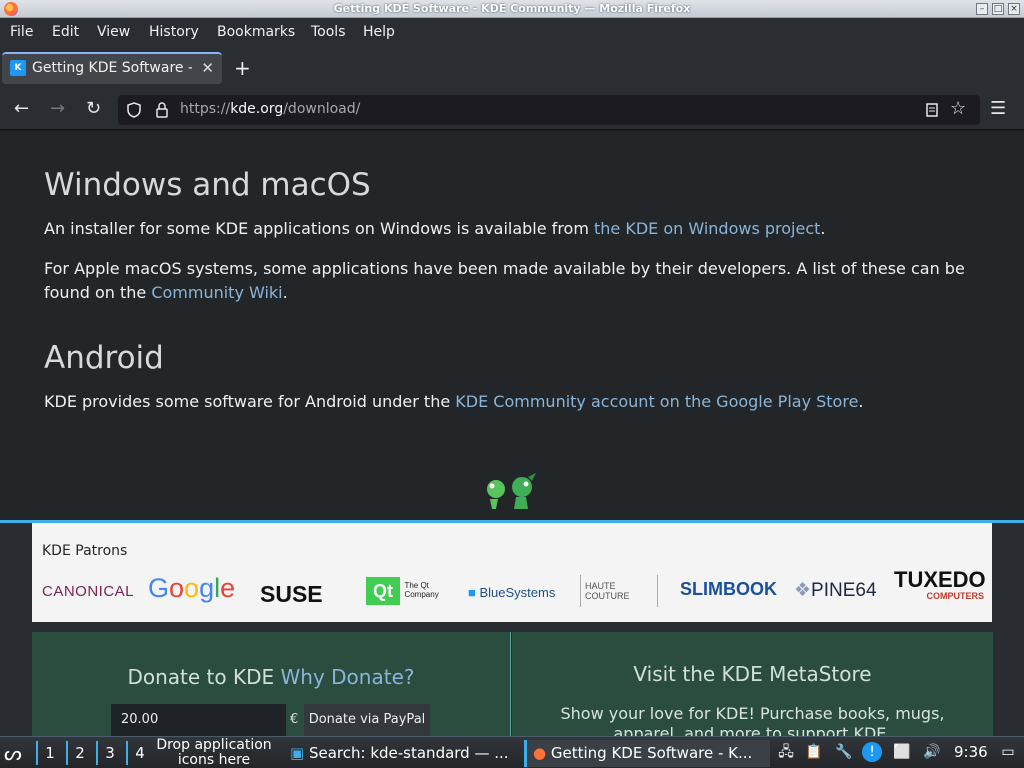 The height and width of the screenshot is (768, 1024). I want to click on kde-favicon-icon: K, so click(18, 68).